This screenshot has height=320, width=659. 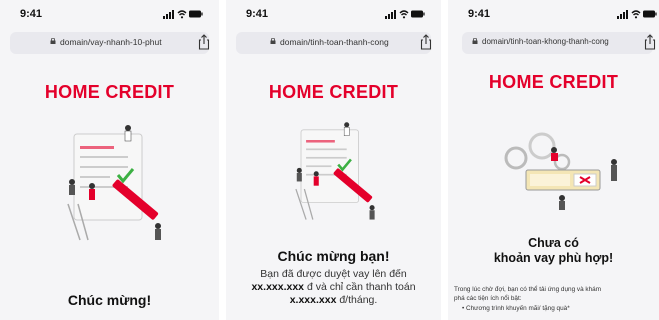 What do you see at coordinates (488, 298) in the screenshot?
I see `suggestion-line-2: phá các tiện ích nổi bật:` at bounding box center [488, 298].